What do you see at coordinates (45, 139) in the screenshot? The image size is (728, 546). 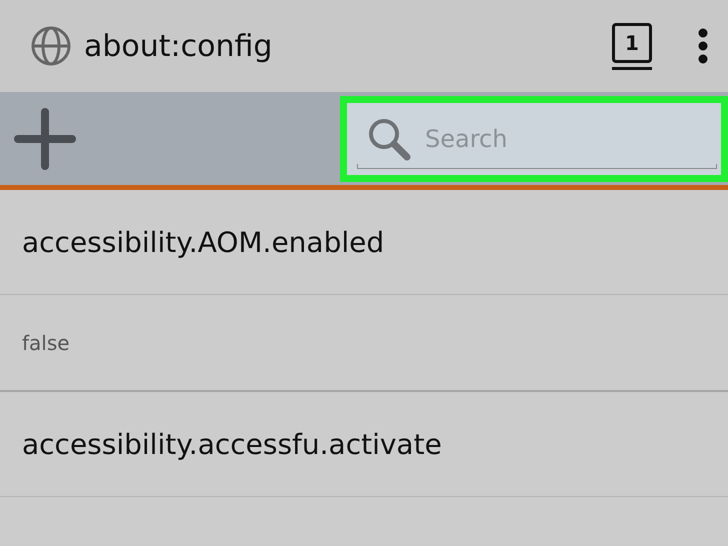 I see `add-icon` at bounding box center [45, 139].